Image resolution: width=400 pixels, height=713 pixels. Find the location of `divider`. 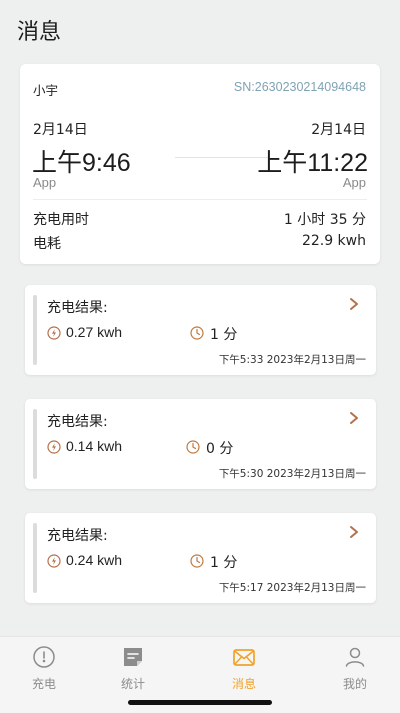

divider is located at coordinates (200, 199).